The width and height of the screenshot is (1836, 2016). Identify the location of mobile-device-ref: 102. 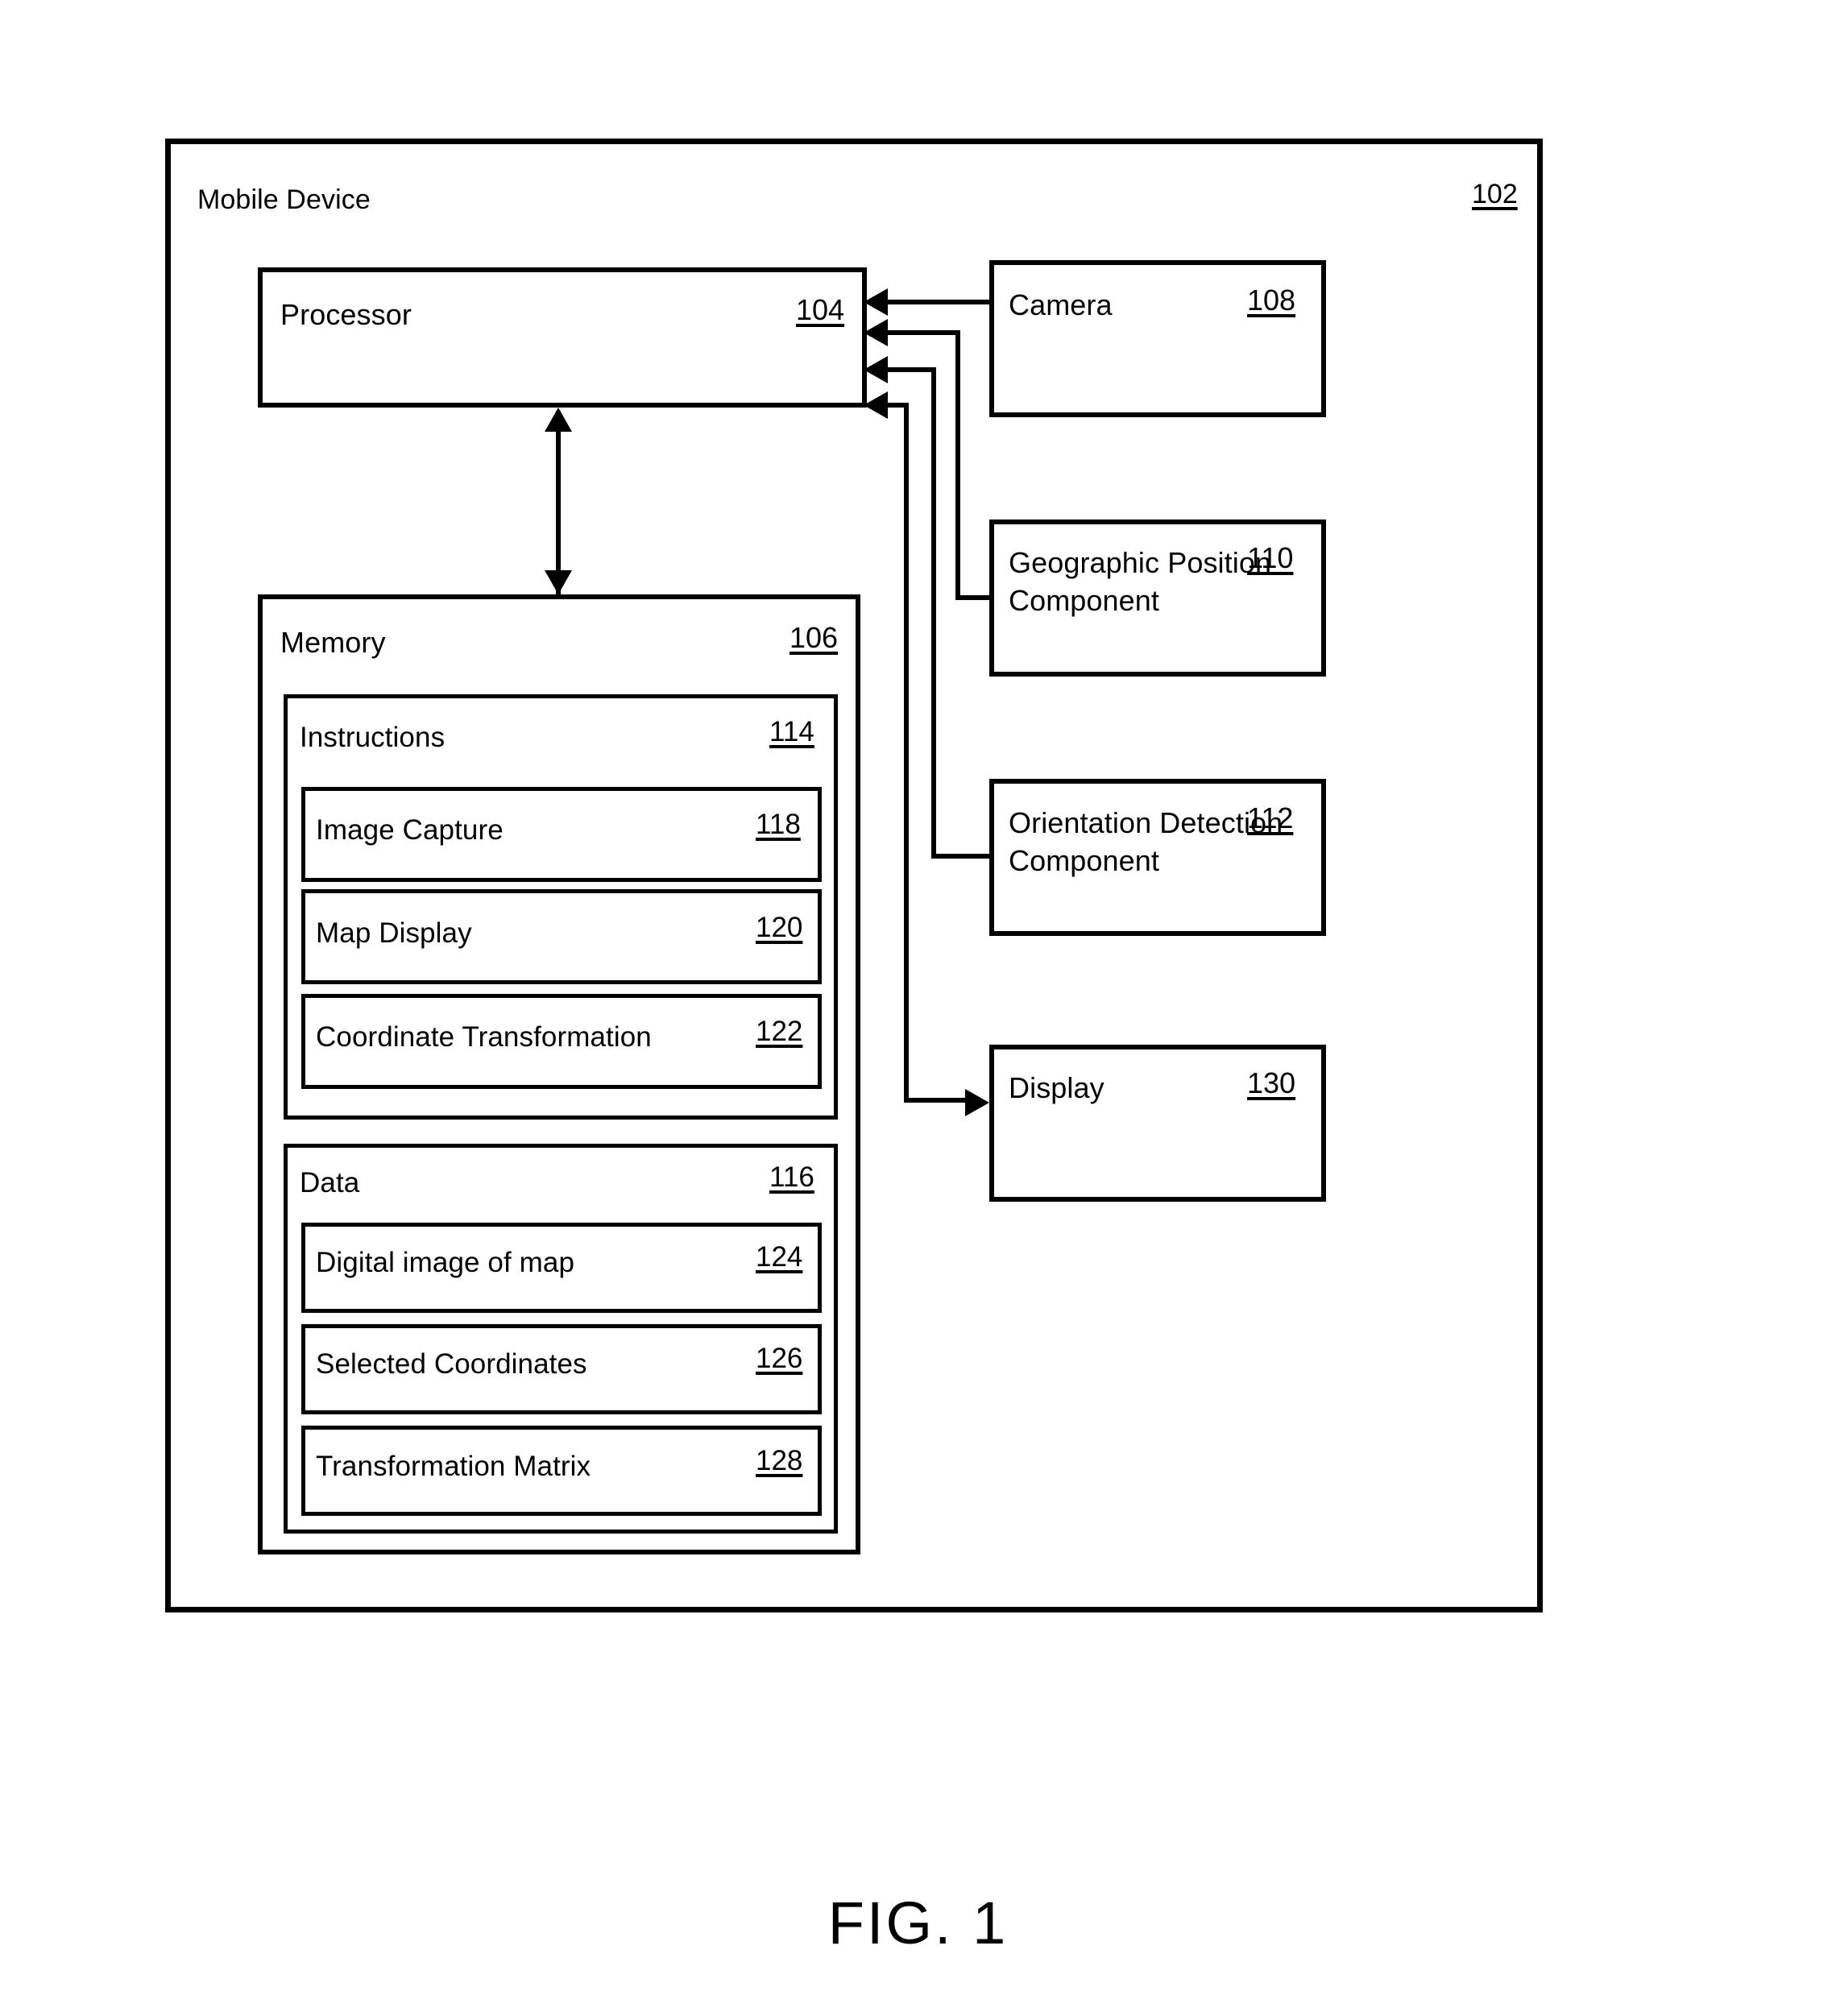
(1495, 194).